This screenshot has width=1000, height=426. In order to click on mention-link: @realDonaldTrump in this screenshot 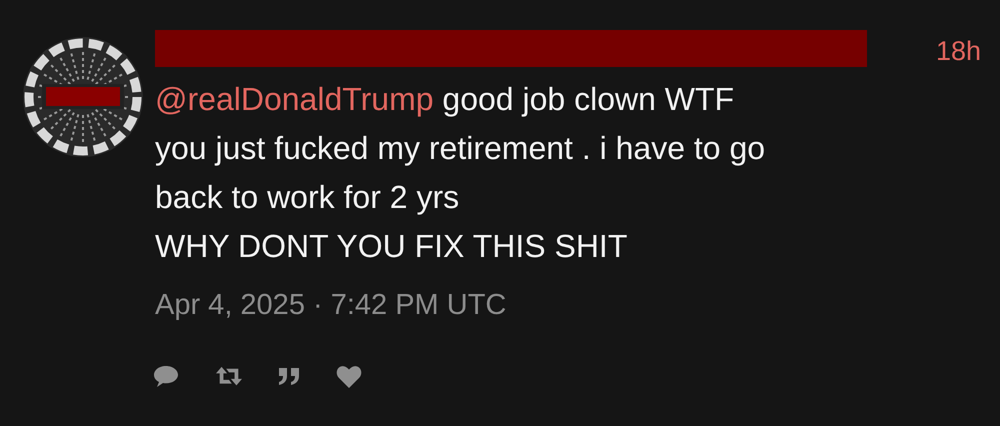, I will do `click(294, 99)`.